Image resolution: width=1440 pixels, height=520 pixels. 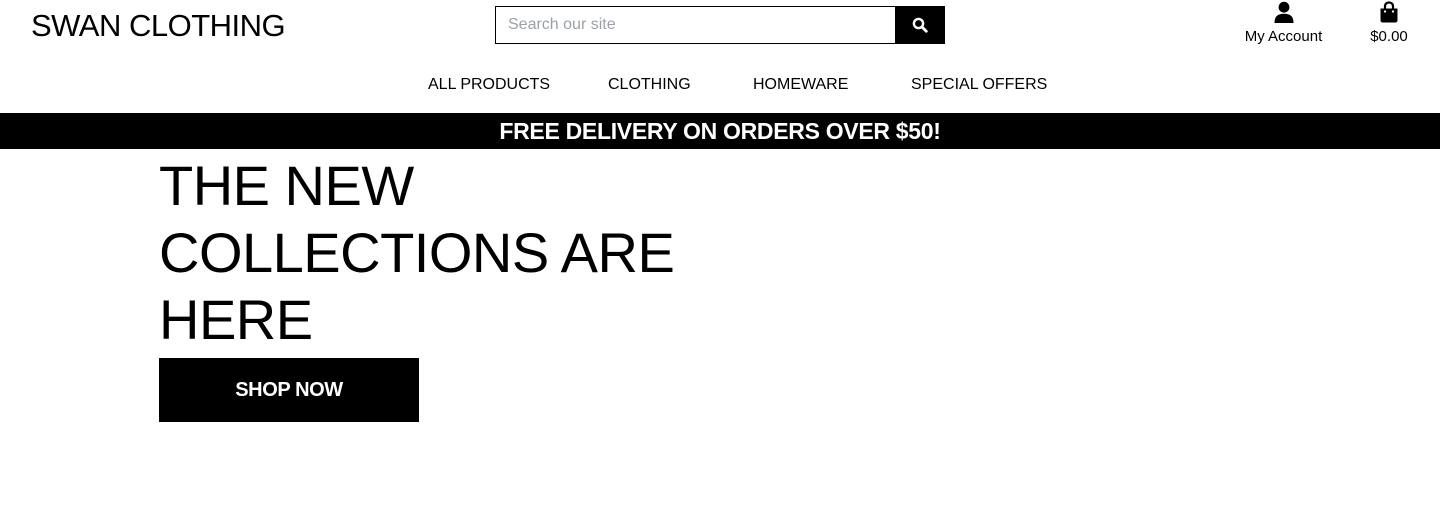 I want to click on my-account-label: My Account, so click(x=1283, y=36).